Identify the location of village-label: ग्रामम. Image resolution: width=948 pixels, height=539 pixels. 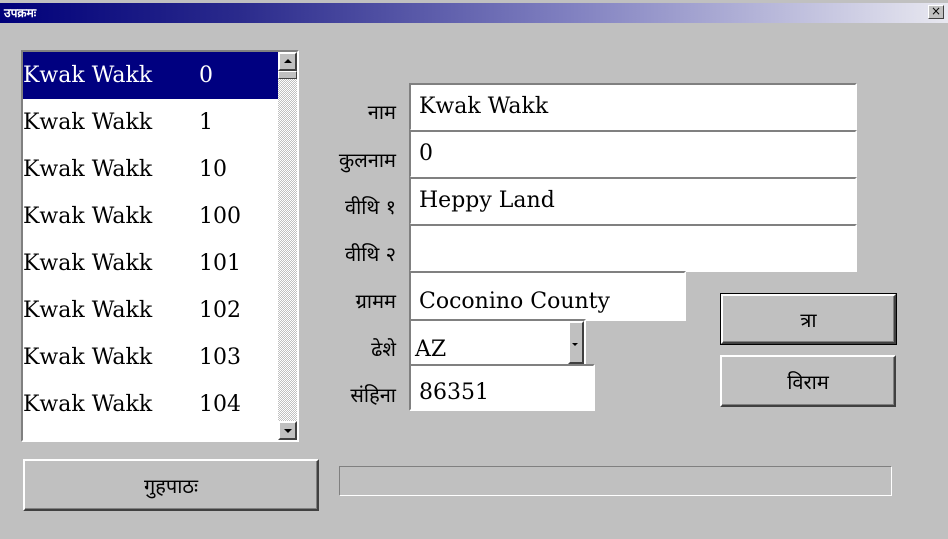
(375, 301).